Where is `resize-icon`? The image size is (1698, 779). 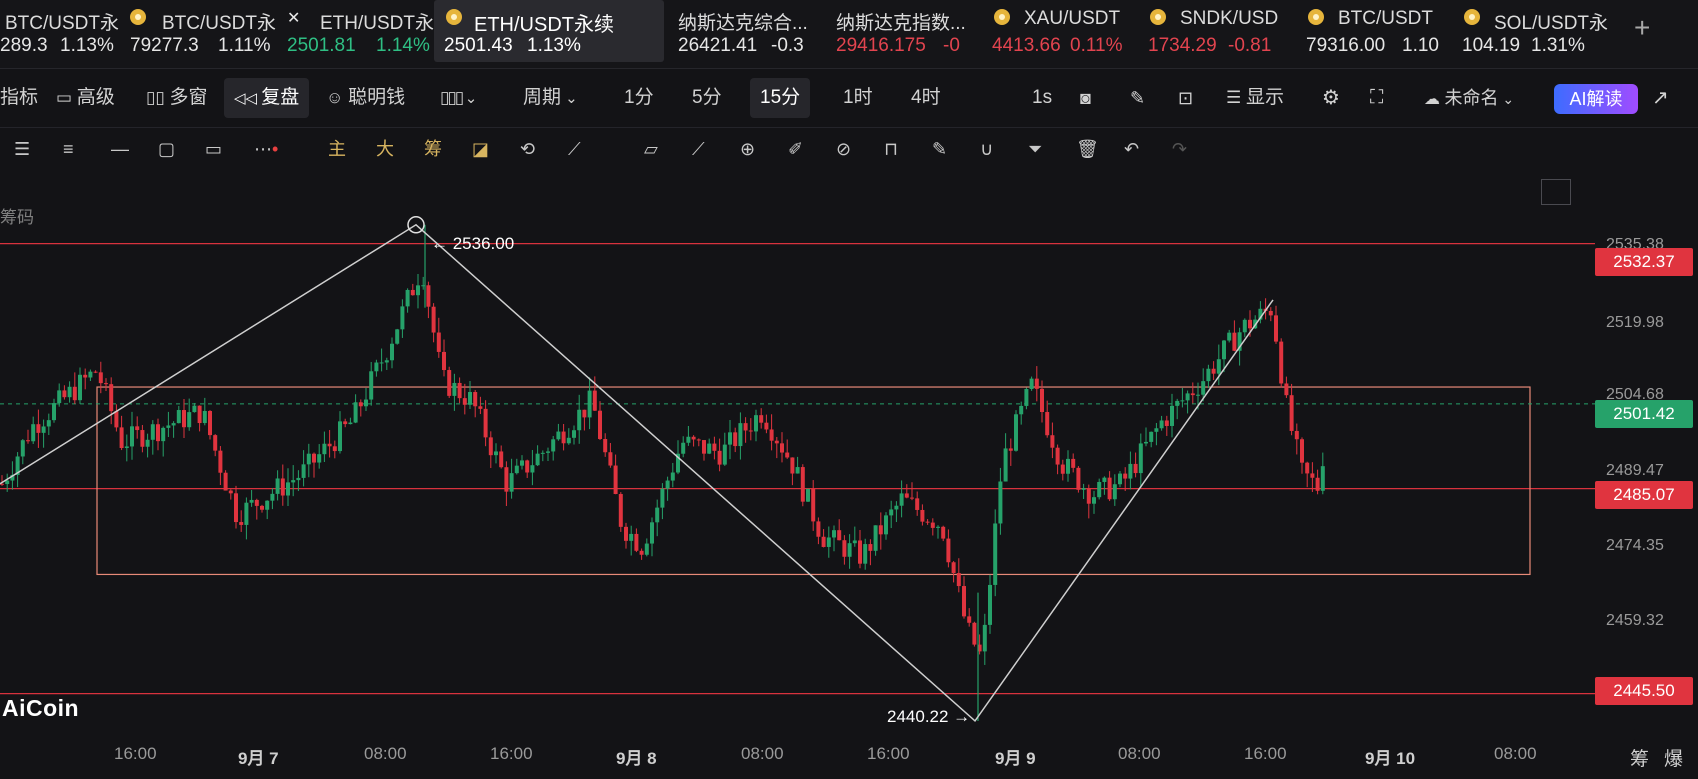
resize-icon is located at coordinates (1556, 192).